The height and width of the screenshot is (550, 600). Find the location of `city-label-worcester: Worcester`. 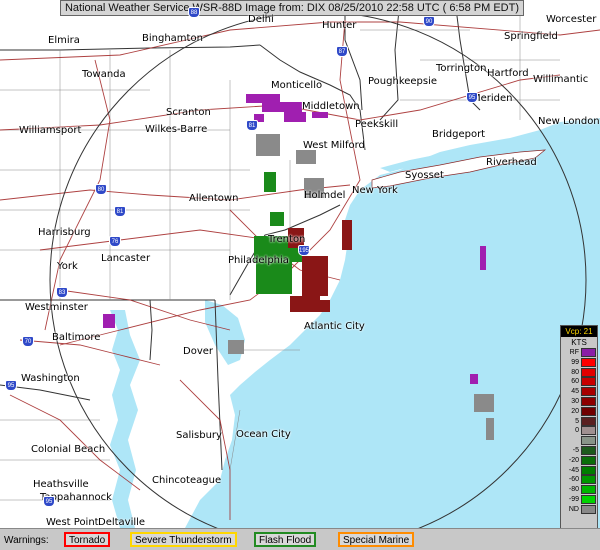

city-label-worcester: Worcester is located at coordinates (571, 19).